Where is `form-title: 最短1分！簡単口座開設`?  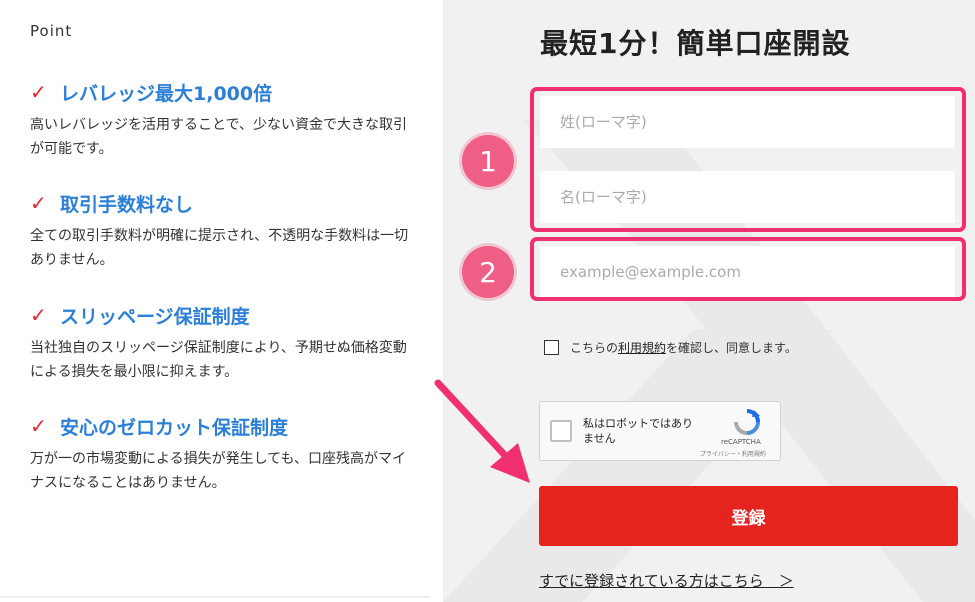 form-title: 最短1分！簡単口座開設 is located at coordinates (695, 43).